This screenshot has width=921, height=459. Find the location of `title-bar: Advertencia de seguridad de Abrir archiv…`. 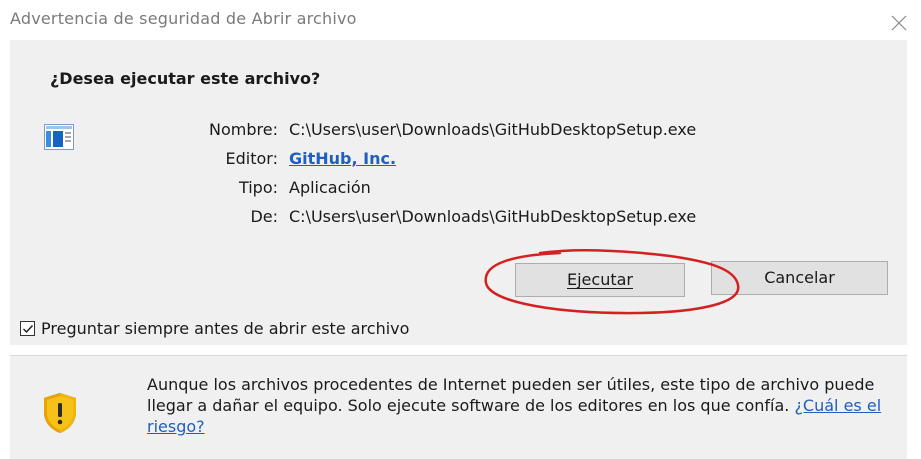

title-bar: Advertencia de seguridad de Abrir archiv… is located at coordinates (460, 20).